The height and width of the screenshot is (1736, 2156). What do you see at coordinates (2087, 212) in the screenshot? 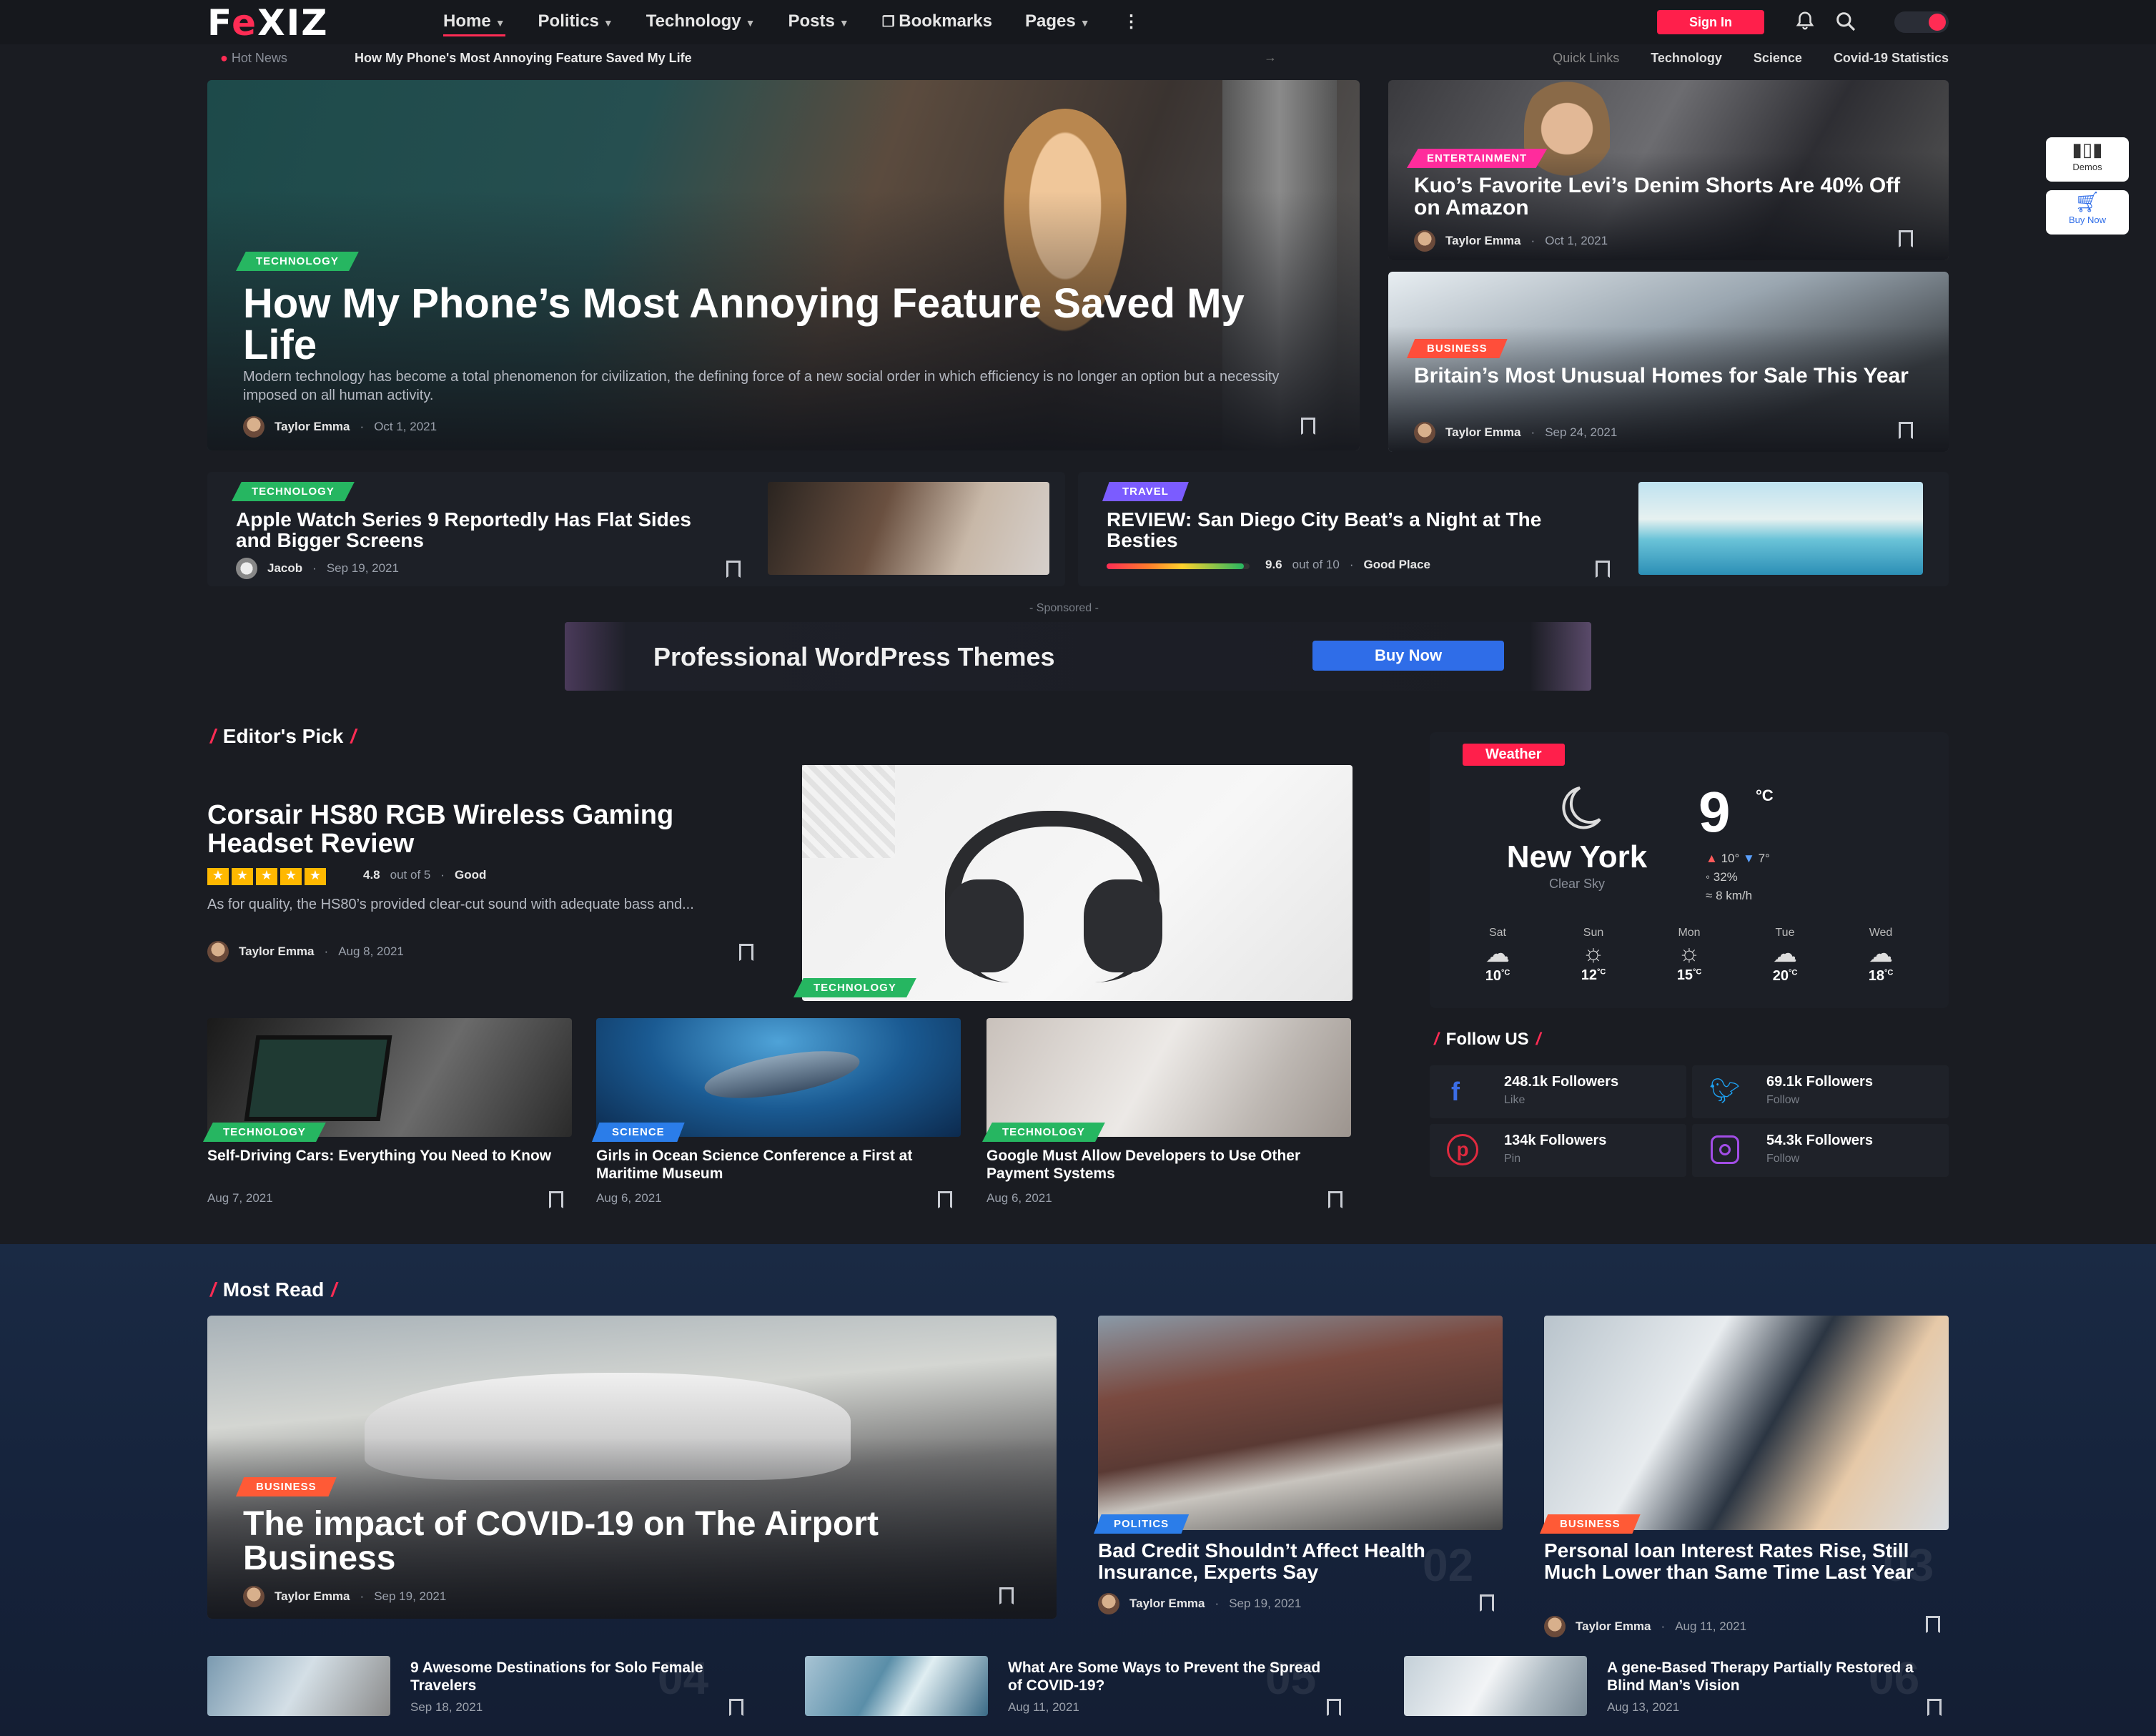
I see `floating-buy-button: 🛒︎ Buy Now` at bounding box center [2087, 212].